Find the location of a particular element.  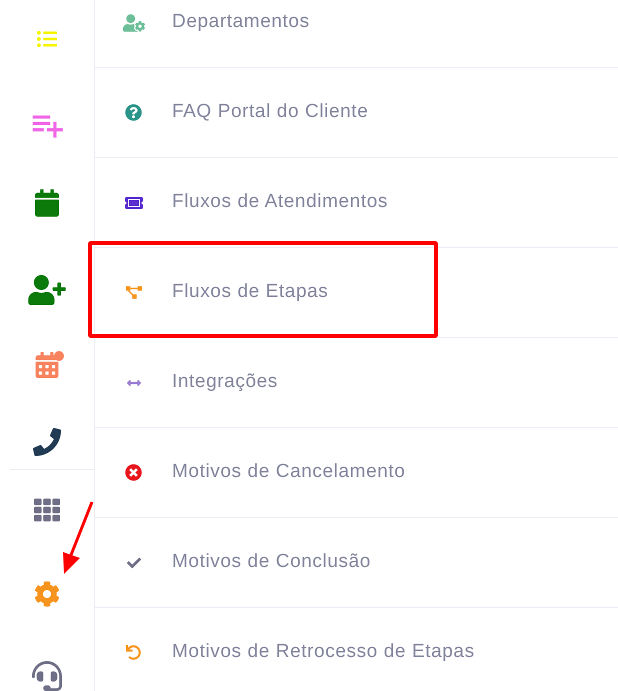

flow-icon is located at coordinates (133, 292).